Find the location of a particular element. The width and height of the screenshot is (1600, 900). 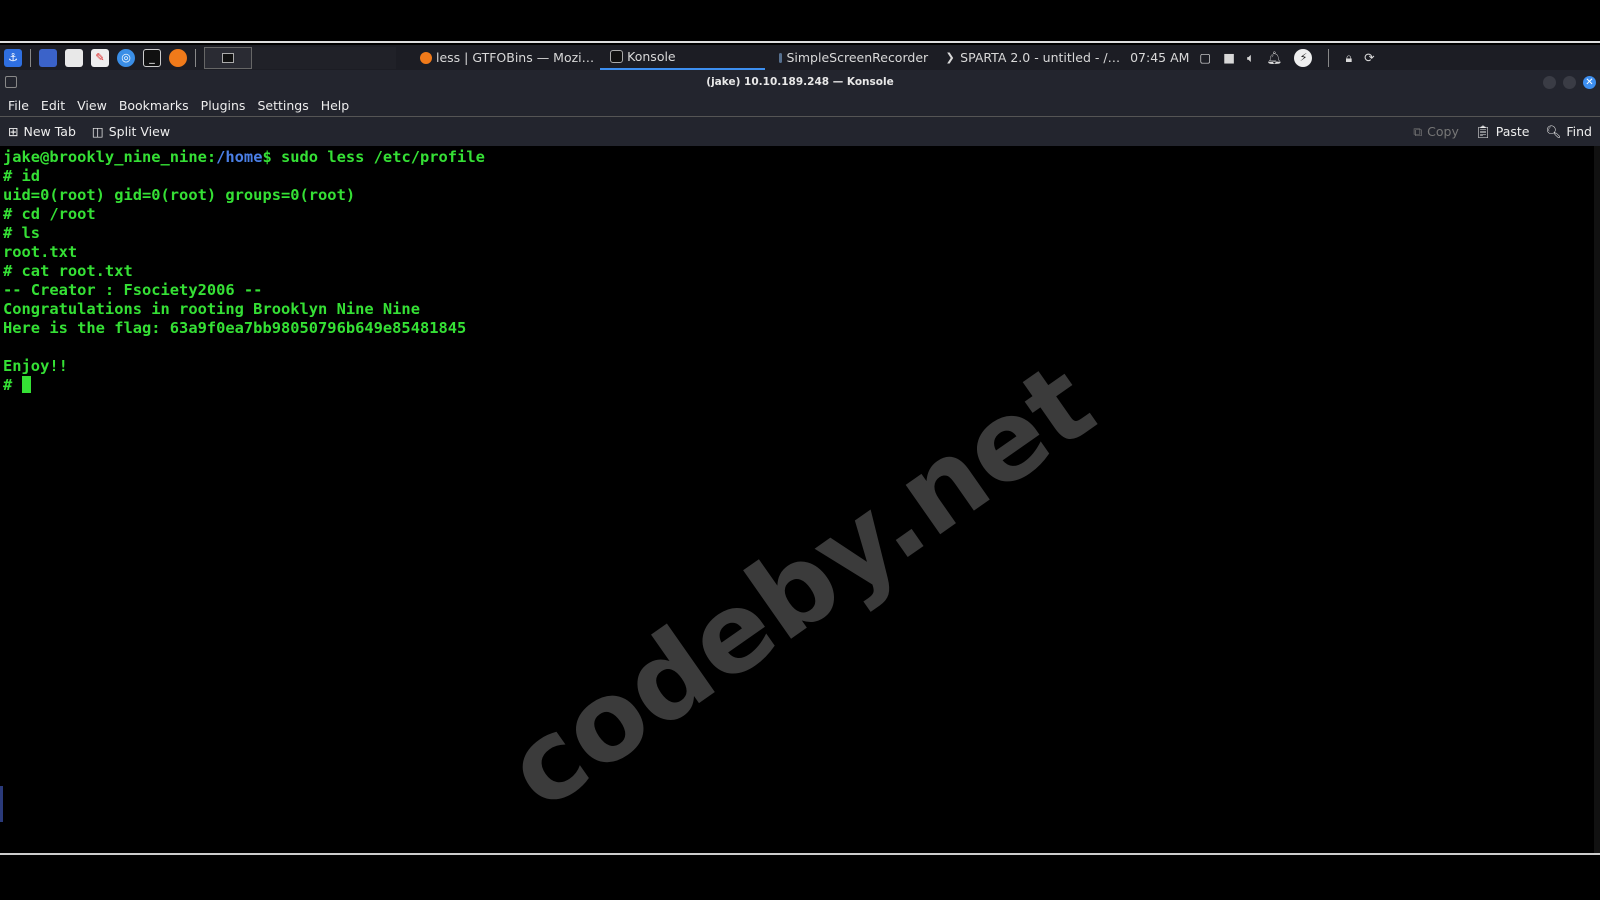

find-button: 🔍︎ Find is located at coordinates (1569, 132).